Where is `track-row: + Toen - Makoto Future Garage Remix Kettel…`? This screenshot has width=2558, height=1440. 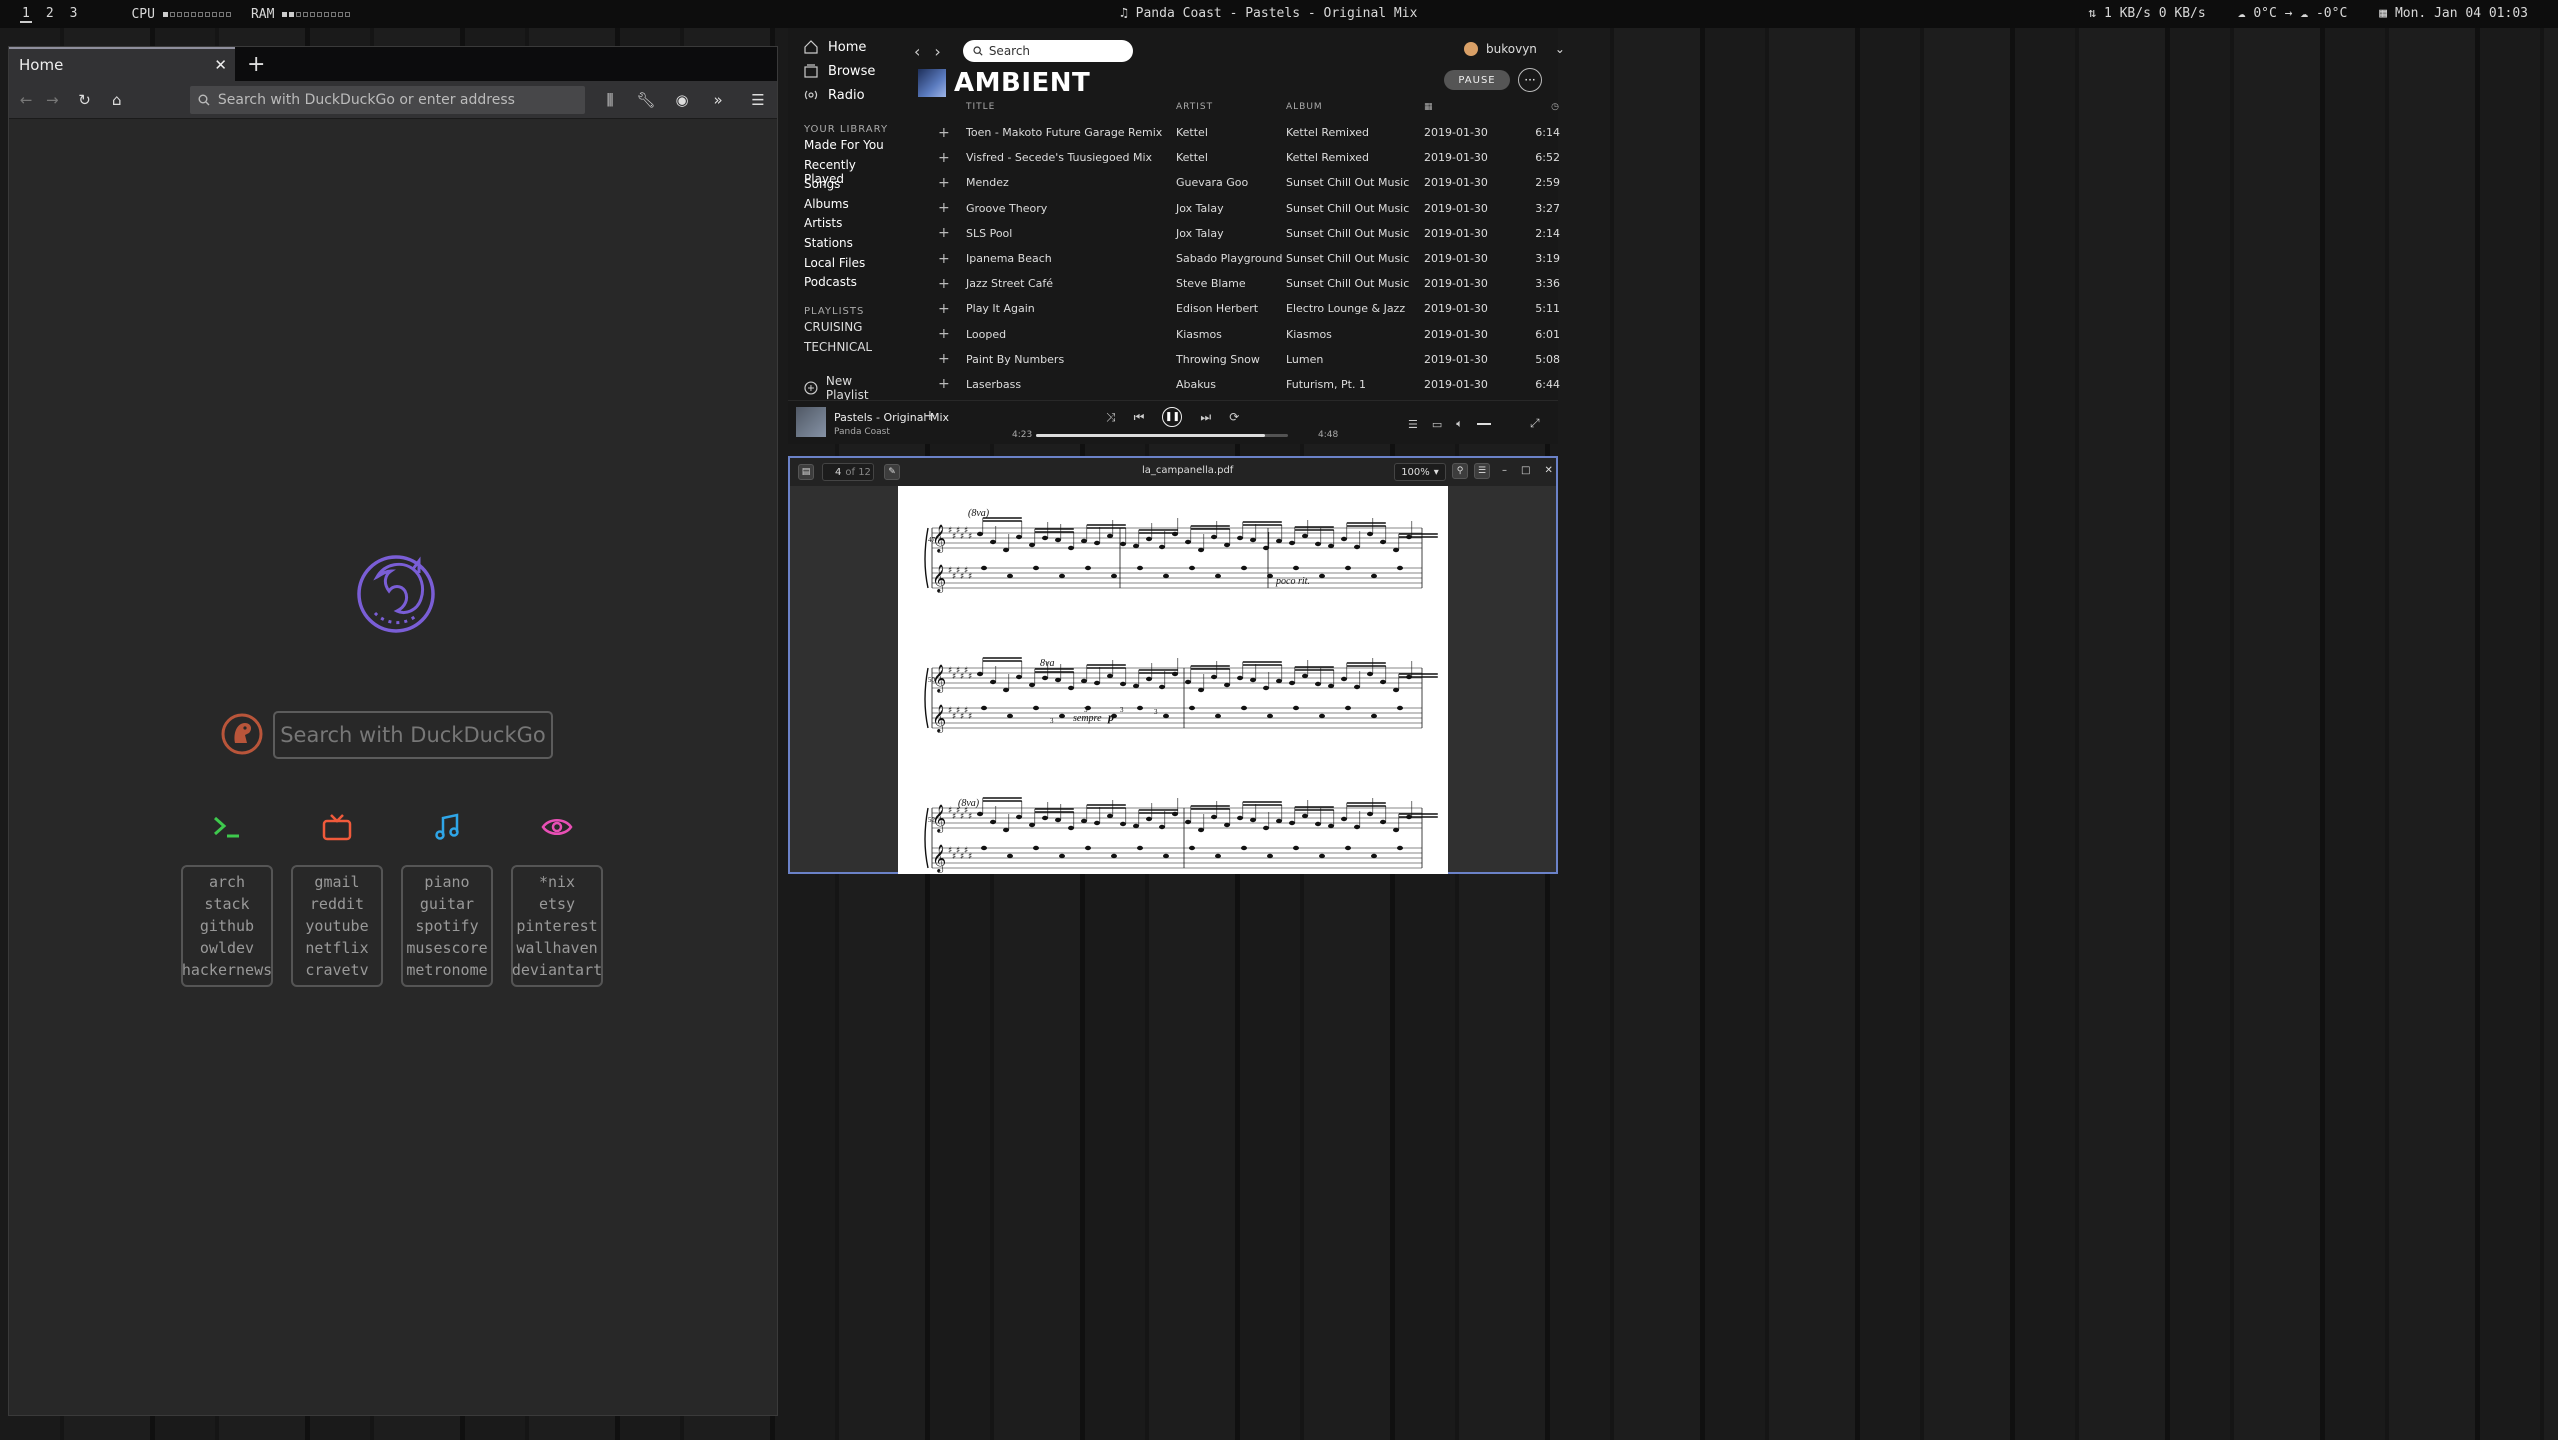
track-row: + Toen - Makoto Future Garage Remix Kettel… is located at coordinates (1249, 132).